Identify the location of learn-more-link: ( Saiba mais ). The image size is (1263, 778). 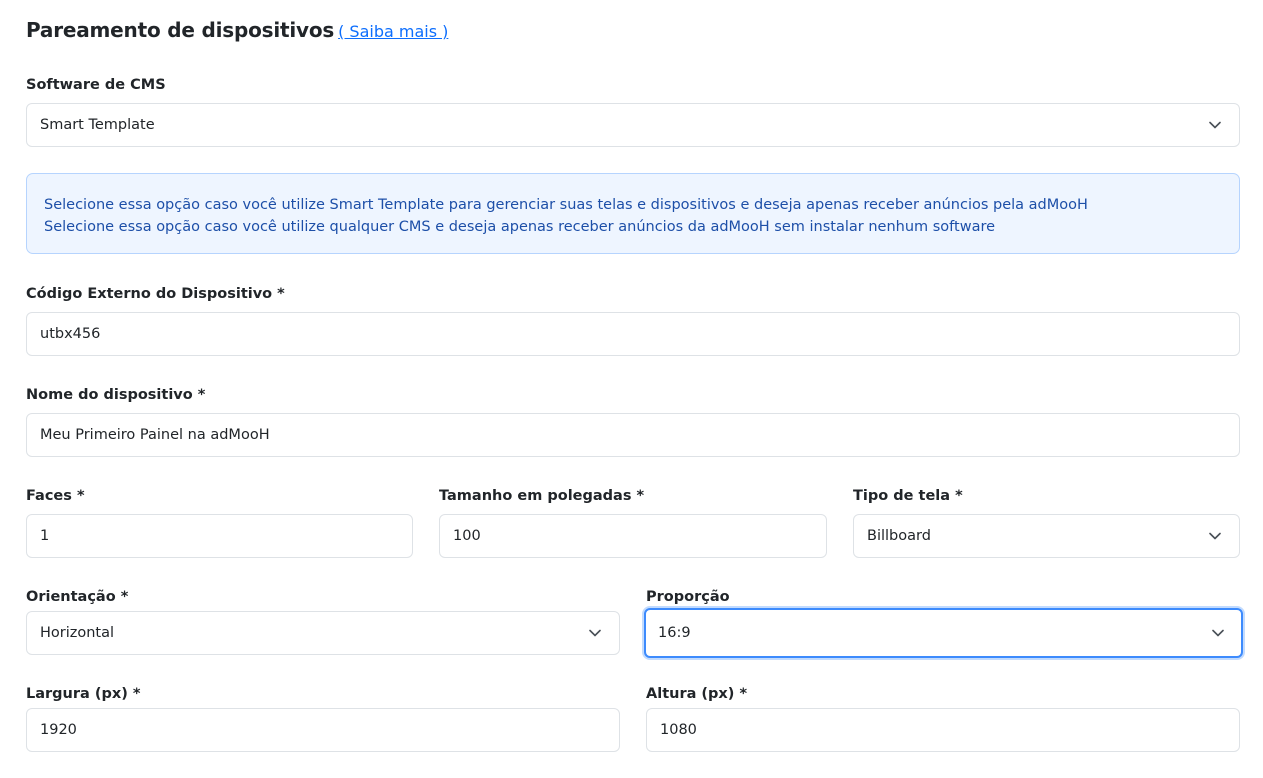
(393, 31).